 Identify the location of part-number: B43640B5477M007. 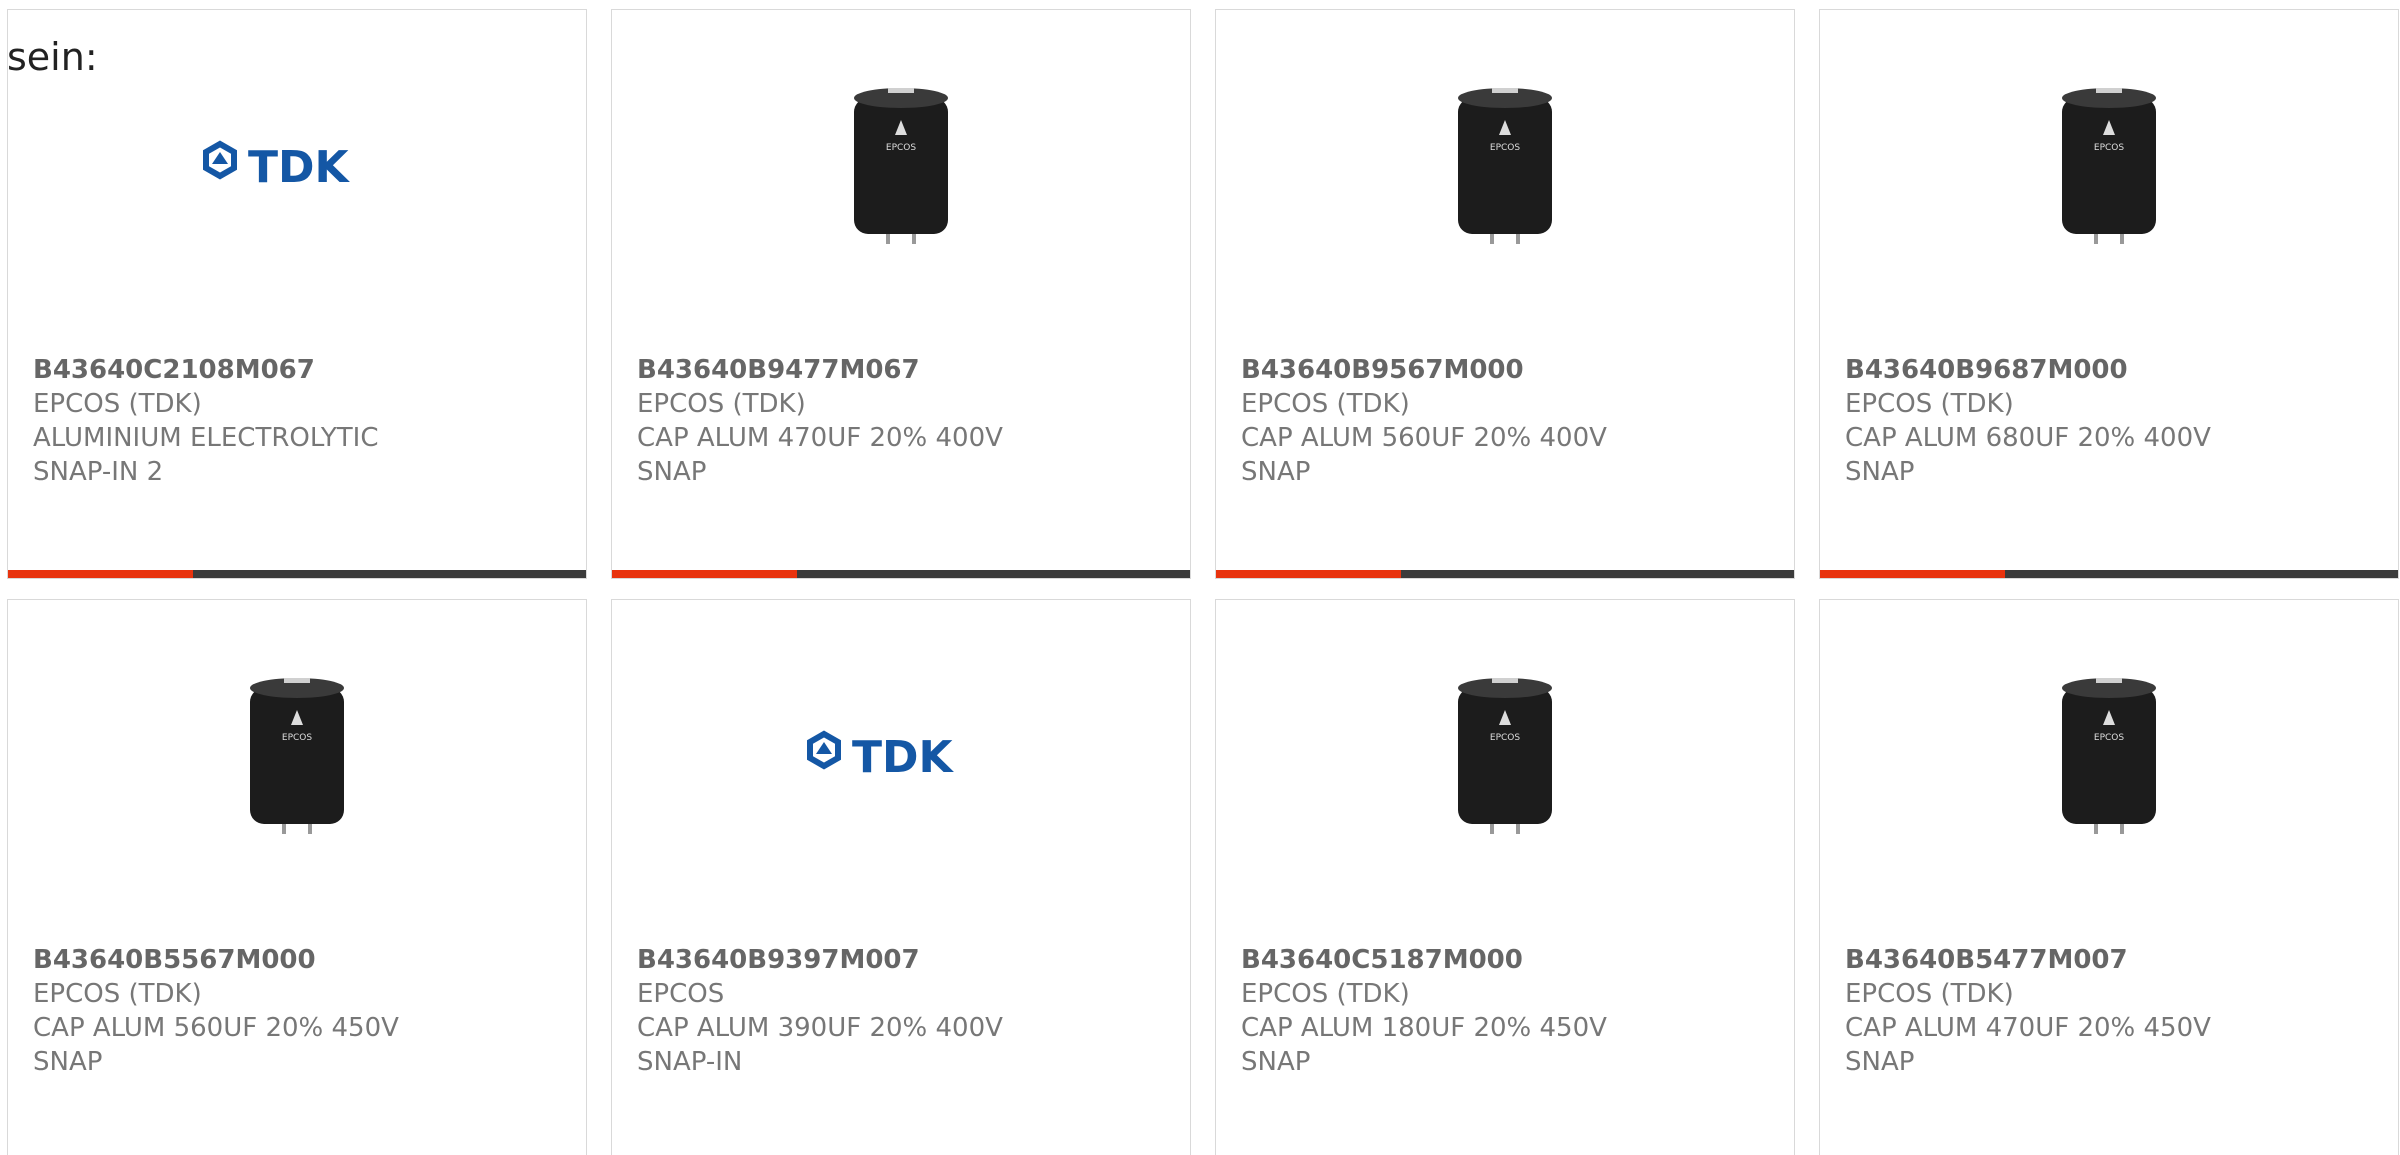
(2111, 960).